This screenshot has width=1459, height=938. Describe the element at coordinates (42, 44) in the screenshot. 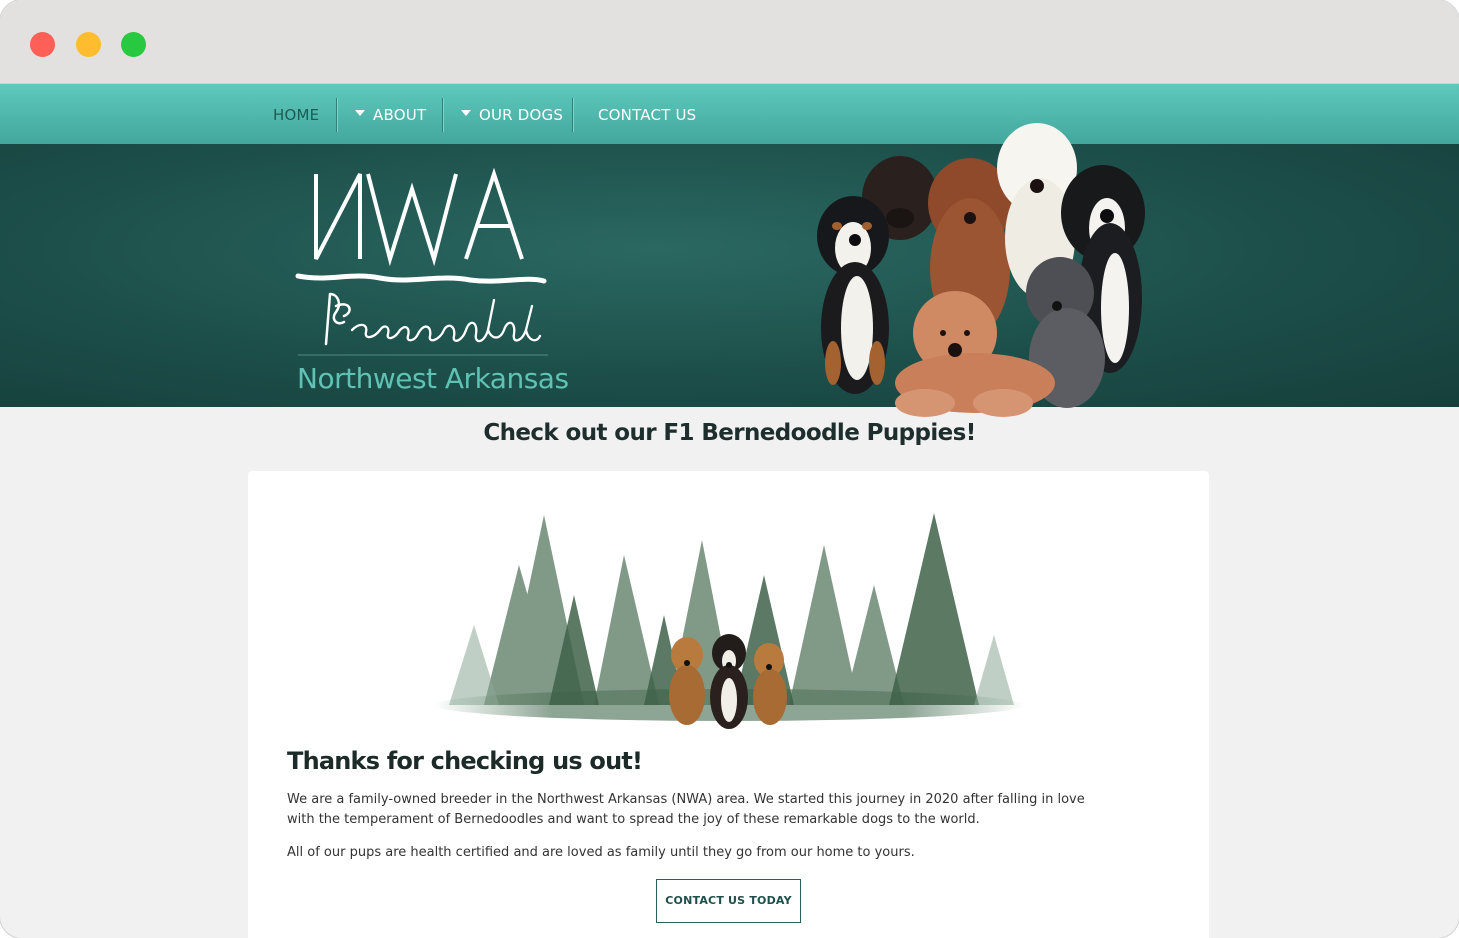

I see `close-window-button` at that location.